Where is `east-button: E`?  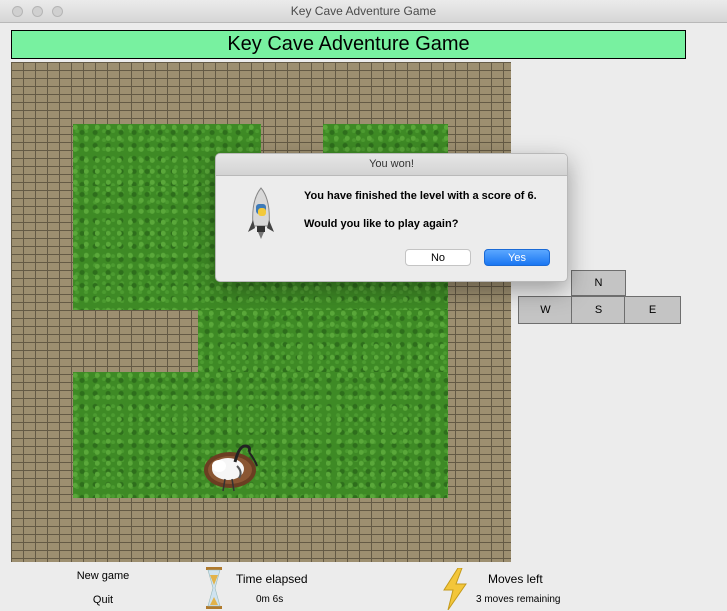
east-button: E is located at coordinates (652, 310).